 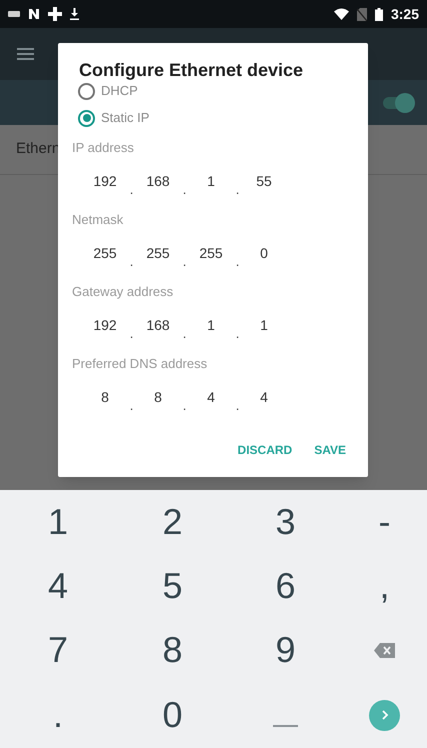 What do you see at coordinates (172, 650) in the screenshot?
I see `key: 8` at bounding box center [172, 650].